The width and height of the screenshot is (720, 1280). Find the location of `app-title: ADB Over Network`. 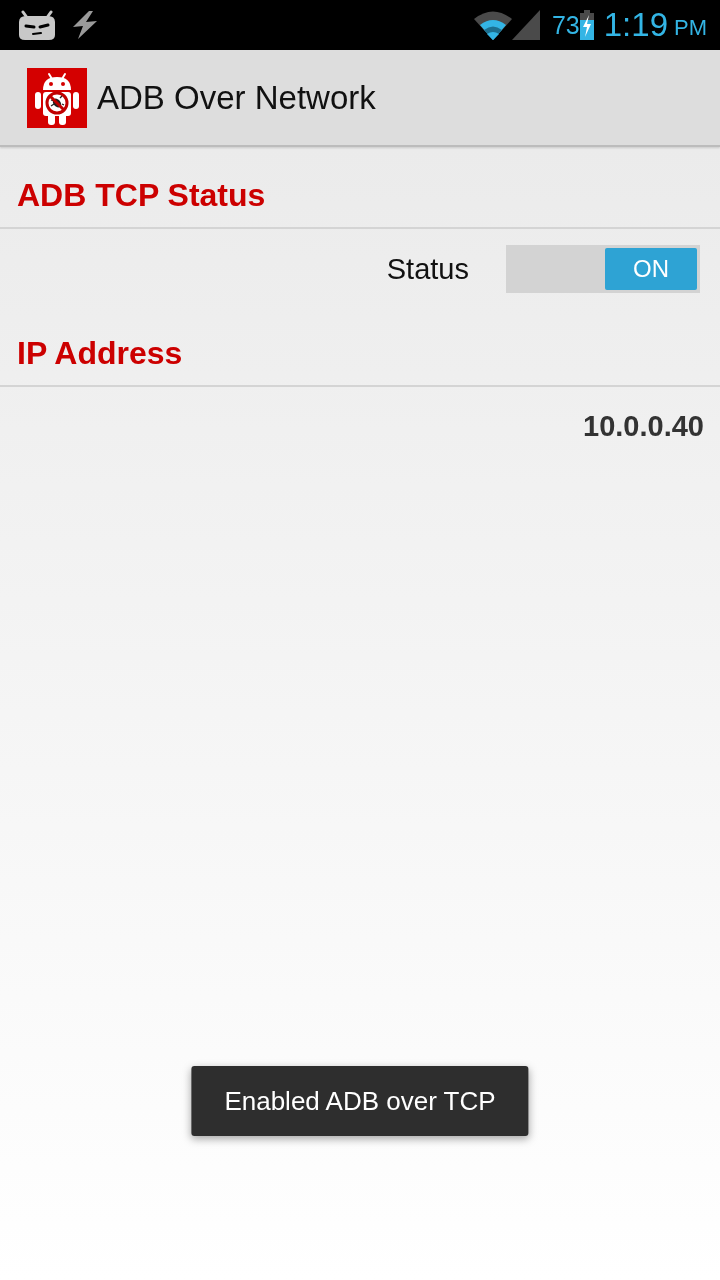

app-title: ADB Over Network is located at coordinates (236, 97).